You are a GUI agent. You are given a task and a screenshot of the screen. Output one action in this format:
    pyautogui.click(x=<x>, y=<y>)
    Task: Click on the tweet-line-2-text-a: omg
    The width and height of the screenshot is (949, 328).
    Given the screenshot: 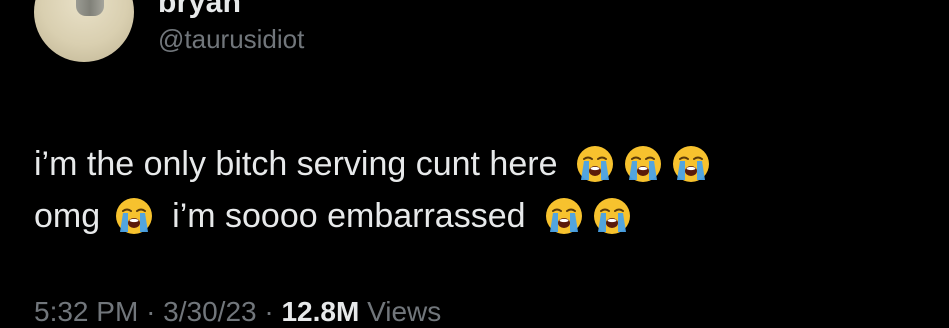 What is the action you would take?
    pyautogui.click(x=67, y=216)
    